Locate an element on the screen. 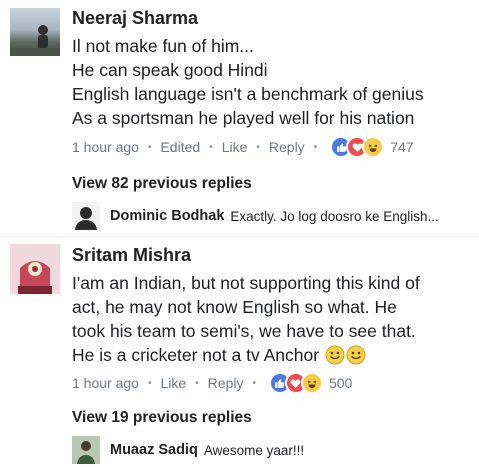 The height and width of the screenshot is (467, 479). comment-line: He is a cricketer not a tv Anchor is located at coordinates (196, 355).